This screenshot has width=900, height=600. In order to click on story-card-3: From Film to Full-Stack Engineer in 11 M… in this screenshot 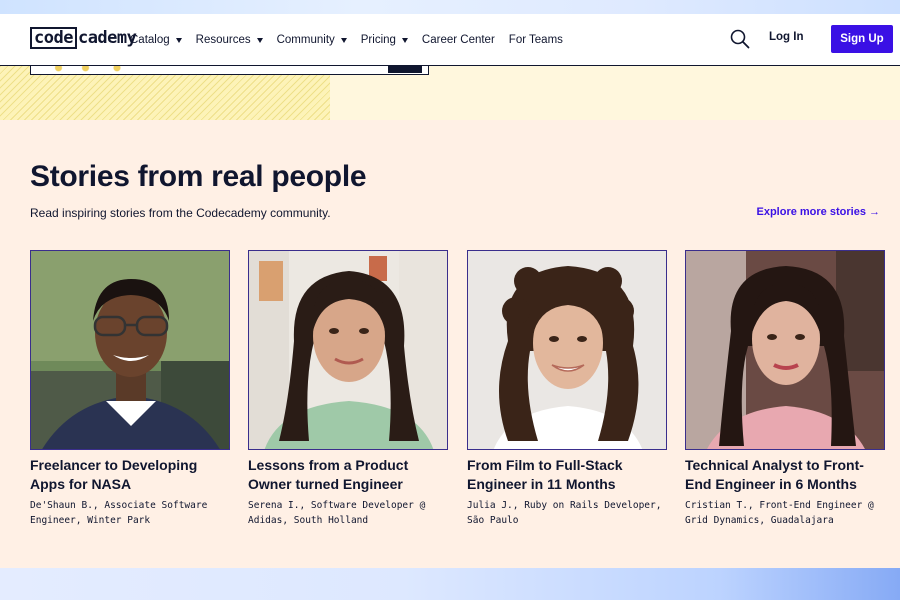, I will do `click(567, 389)`.